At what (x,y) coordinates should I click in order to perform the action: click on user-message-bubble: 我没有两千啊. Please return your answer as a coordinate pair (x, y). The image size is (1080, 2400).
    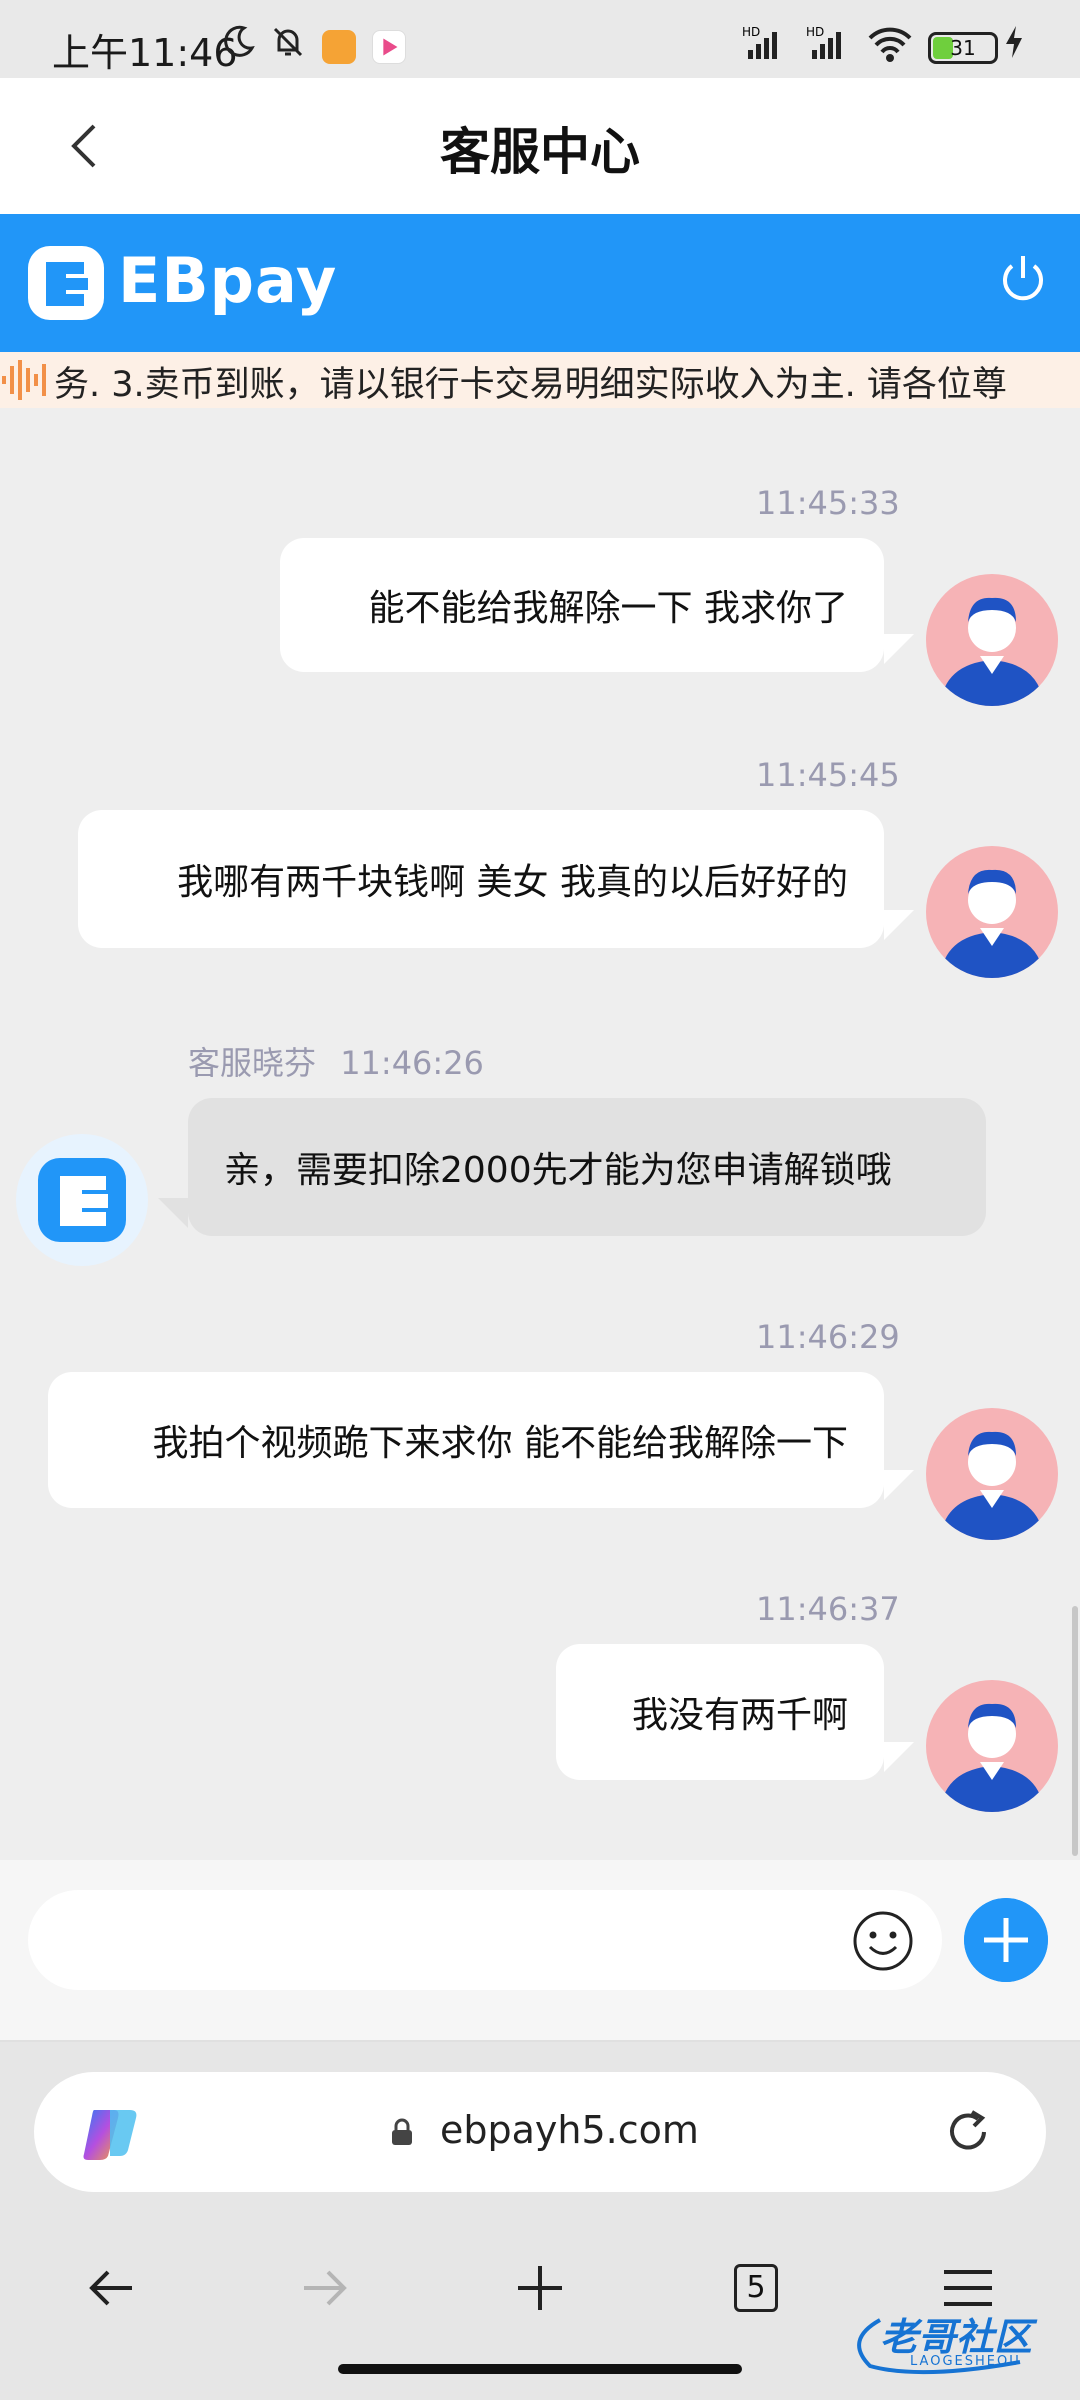
    Looking at the image, I should click on (720, 1712).